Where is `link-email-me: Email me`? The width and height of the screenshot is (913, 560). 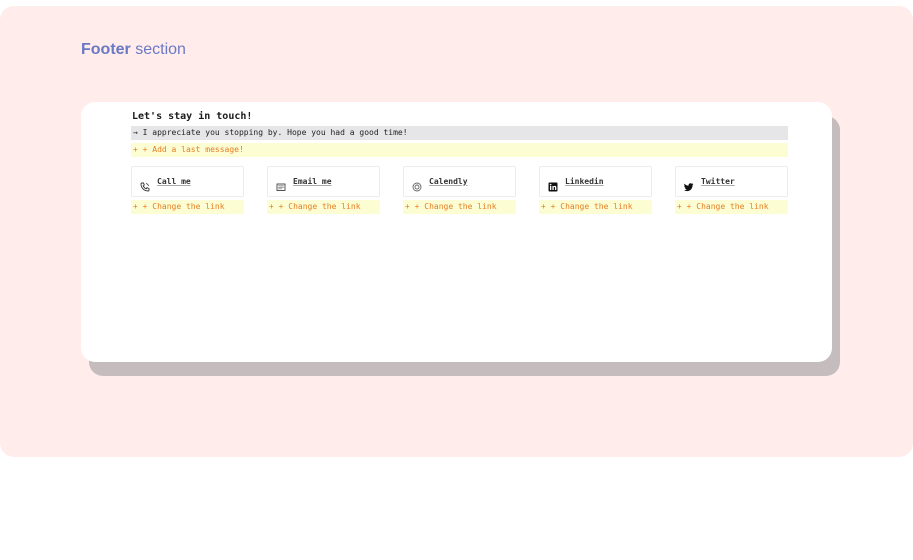
link-email-me: Email me is located at coordinates (323, 181).